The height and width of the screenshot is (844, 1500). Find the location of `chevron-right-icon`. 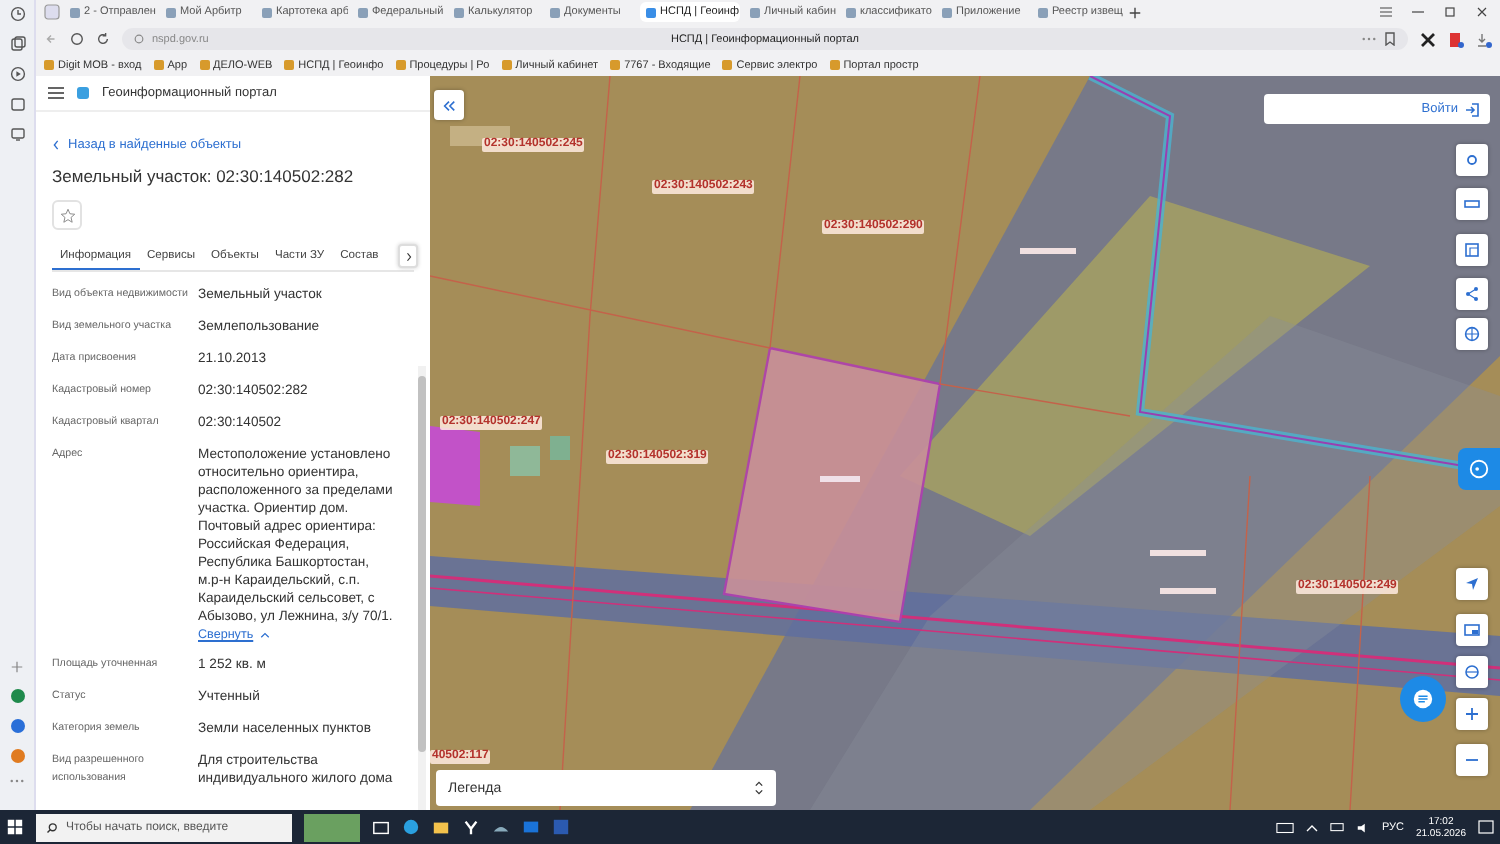

chevron-right-icon is located at coordinates (408, 256).